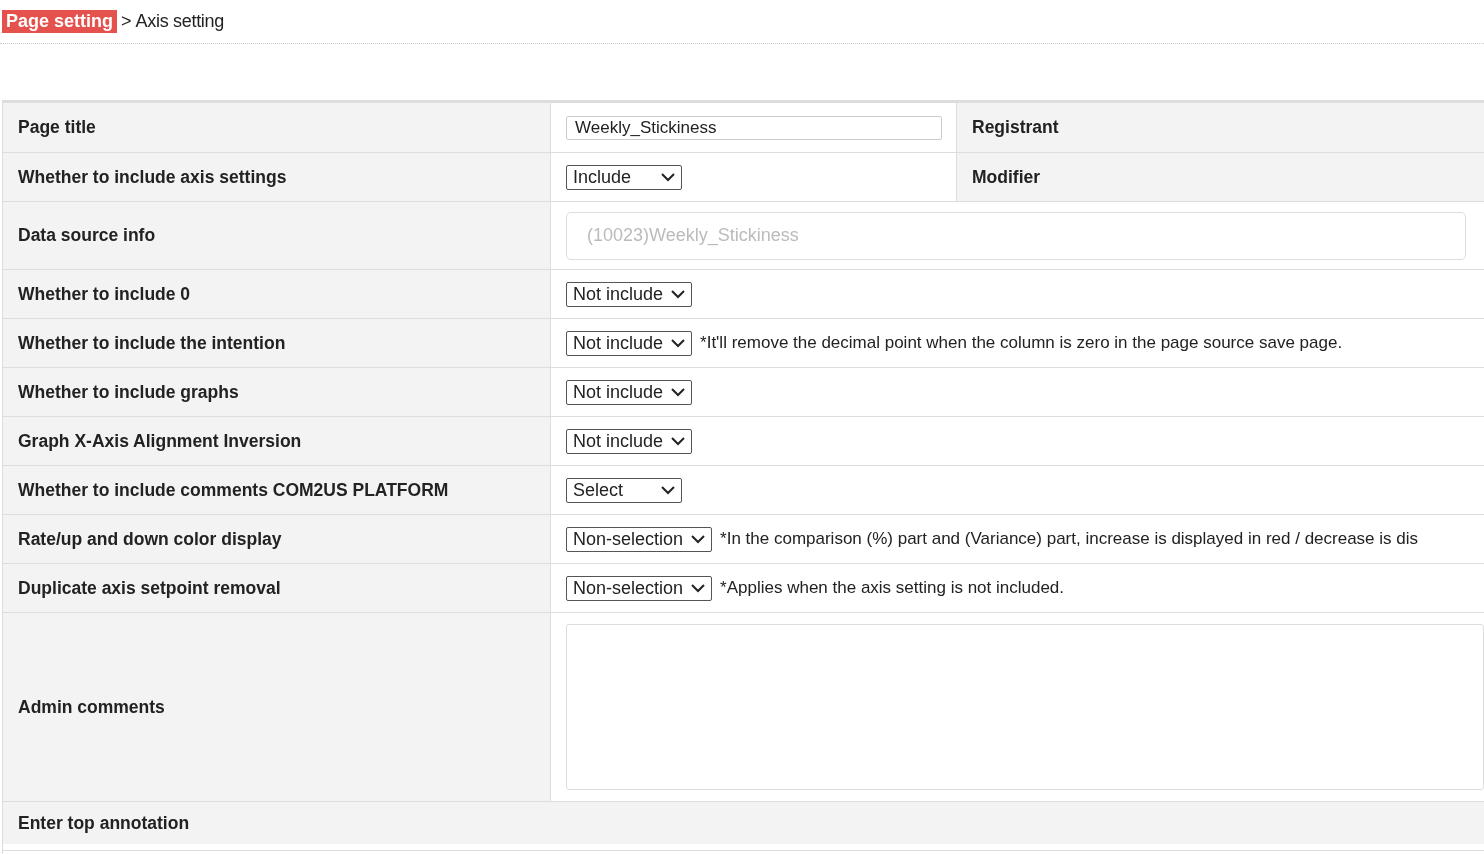 The width and height of the screenshot is (1484, 854). What do you see at coordinates (1025, 707) in the screenshot?
I see `comment-field` at bounding box center [1025, 707].